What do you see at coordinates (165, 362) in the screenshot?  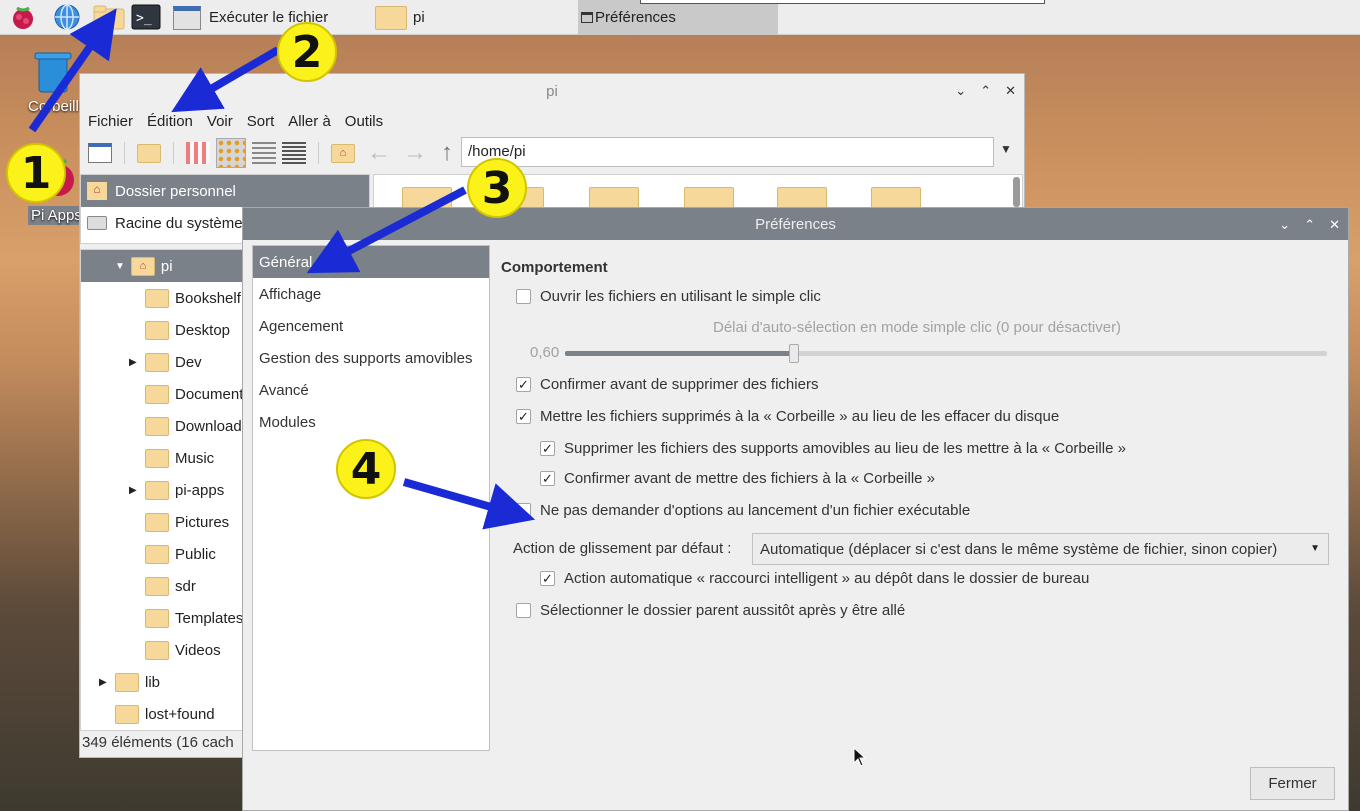 I see `tree-item-dev: ▶ Dev` at bounding box center [165, 362].